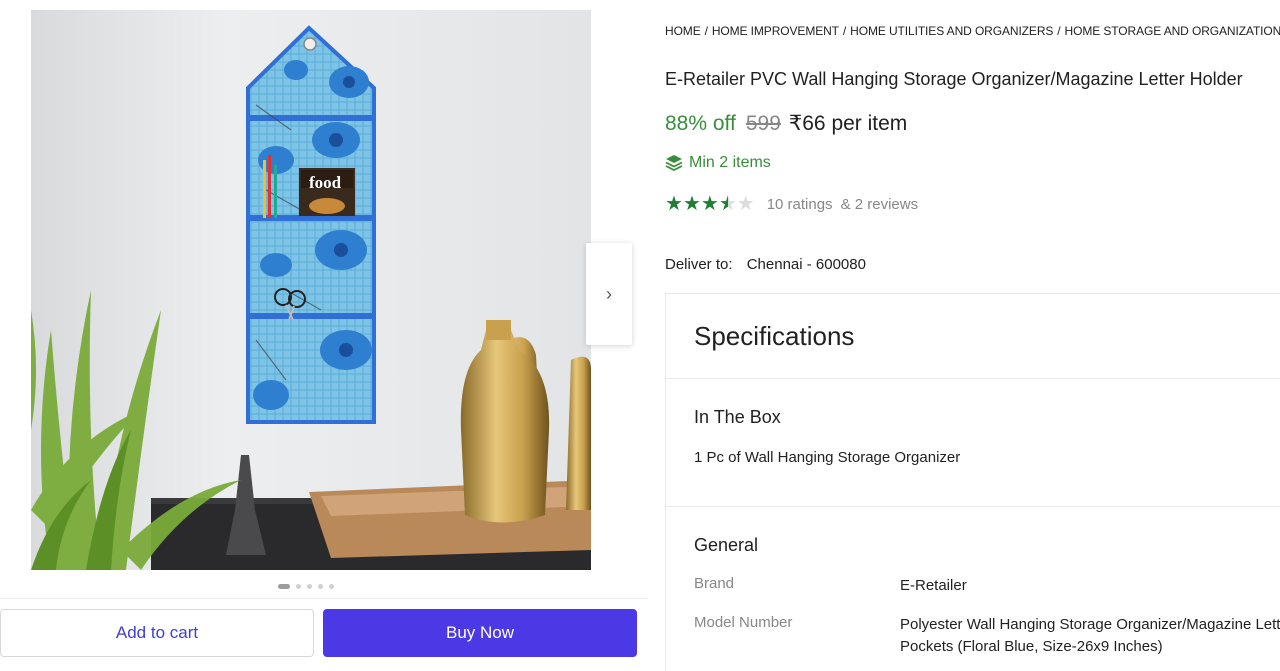 The width and height of the screenshot is (1280, 671). I want to click on in-the-box-heading: In The Box, so click(737, 417).